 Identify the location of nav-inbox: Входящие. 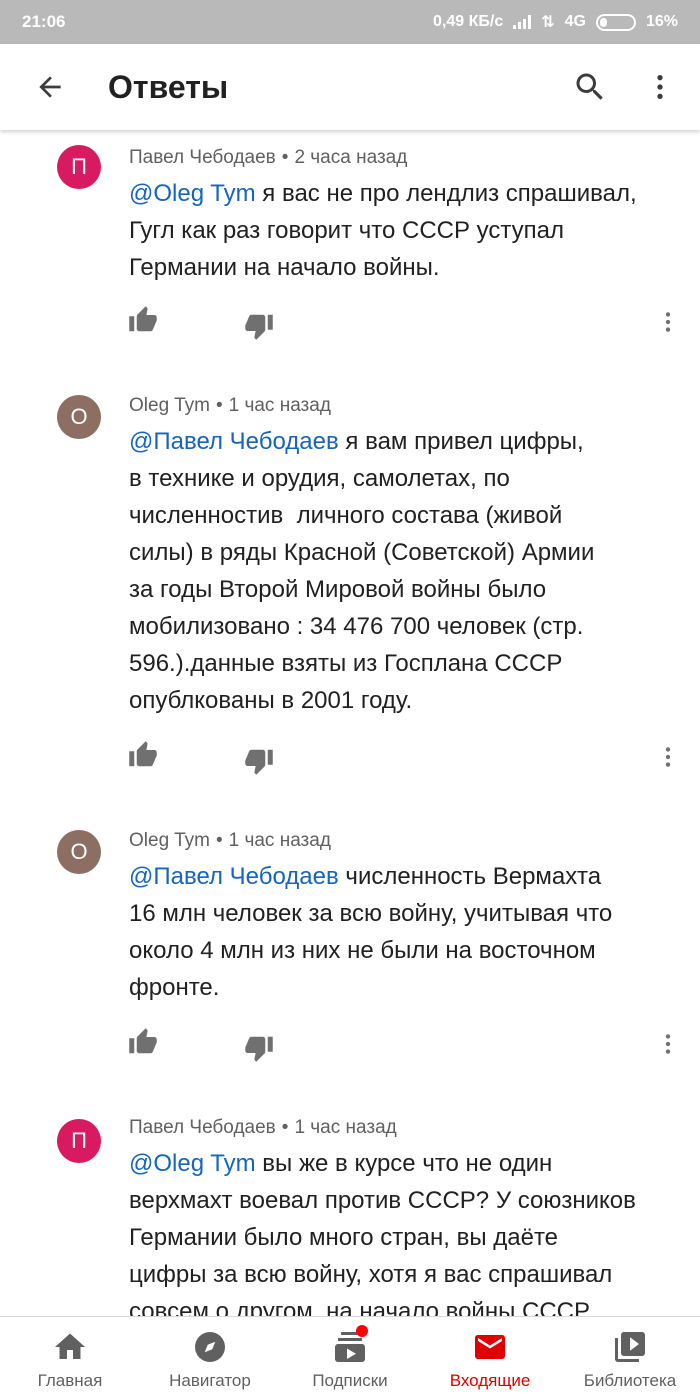
(490, 1358).